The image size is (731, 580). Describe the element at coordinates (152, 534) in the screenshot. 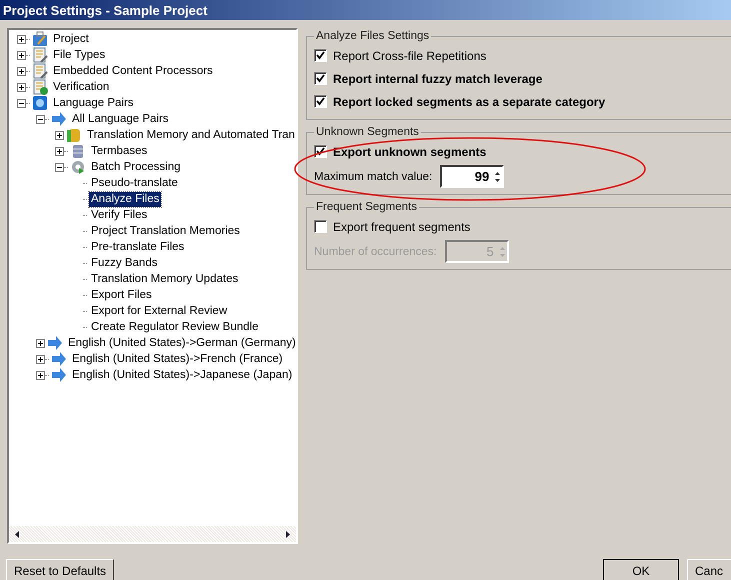

I see `horizontal-scrollbar` at that location.